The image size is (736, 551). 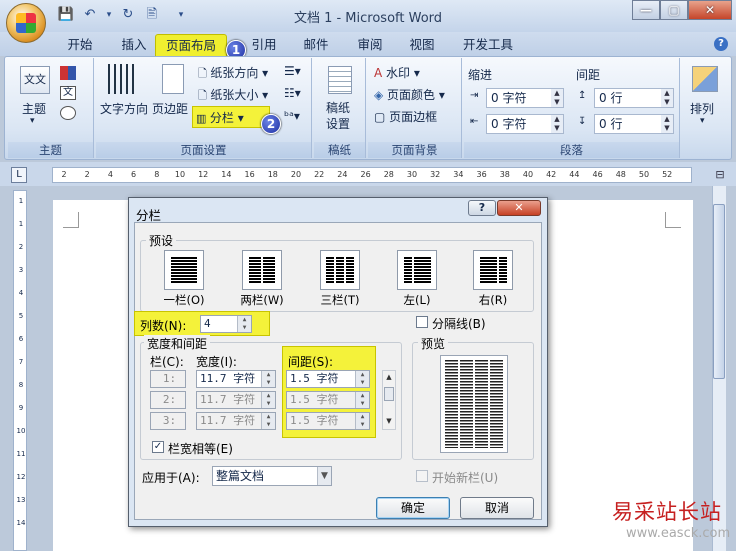 What do you see at coordinates (264, 45) in the screenshot?
I see `tab-references: 引用` at bounding box center [264, 45].